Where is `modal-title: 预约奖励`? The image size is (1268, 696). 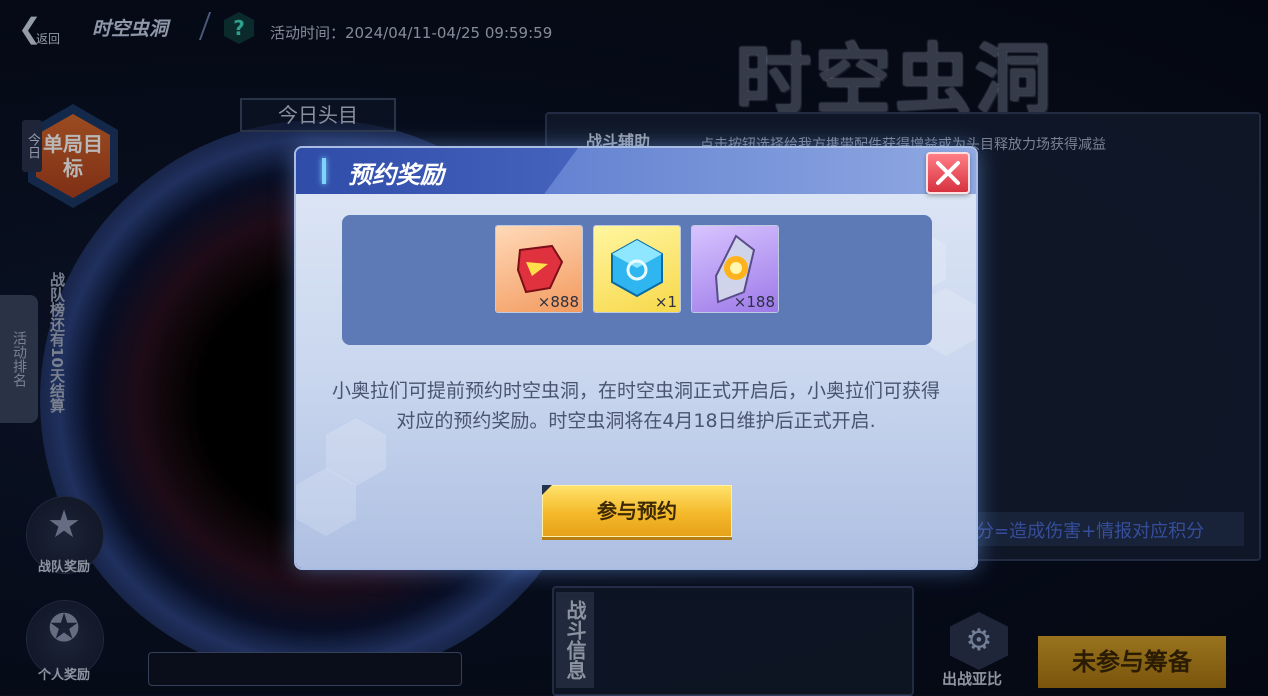 modal-title: 预约奖励 is located at coordinates (396, 175).